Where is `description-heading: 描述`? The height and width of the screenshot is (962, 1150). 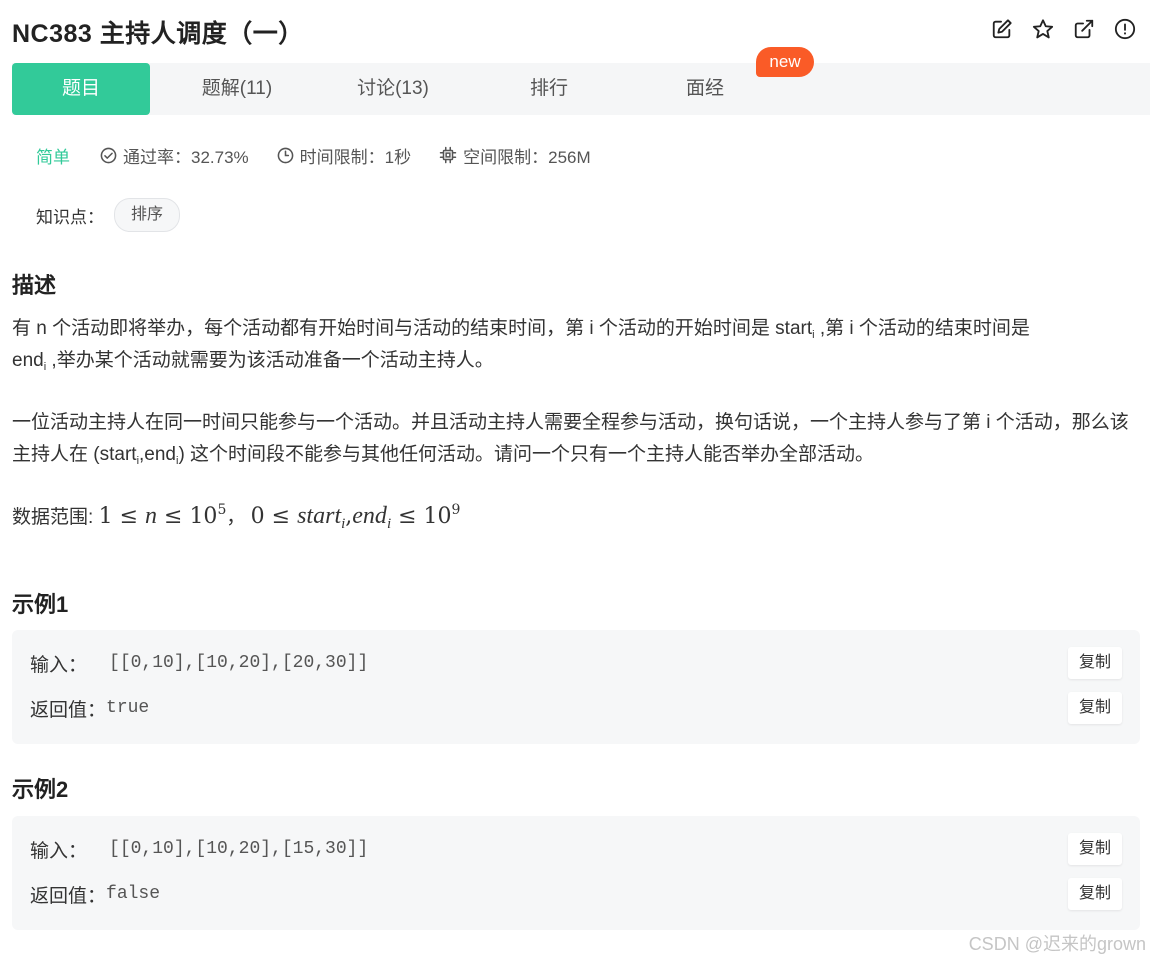 description-heading: 描述 is located at coordinates (34, 285).